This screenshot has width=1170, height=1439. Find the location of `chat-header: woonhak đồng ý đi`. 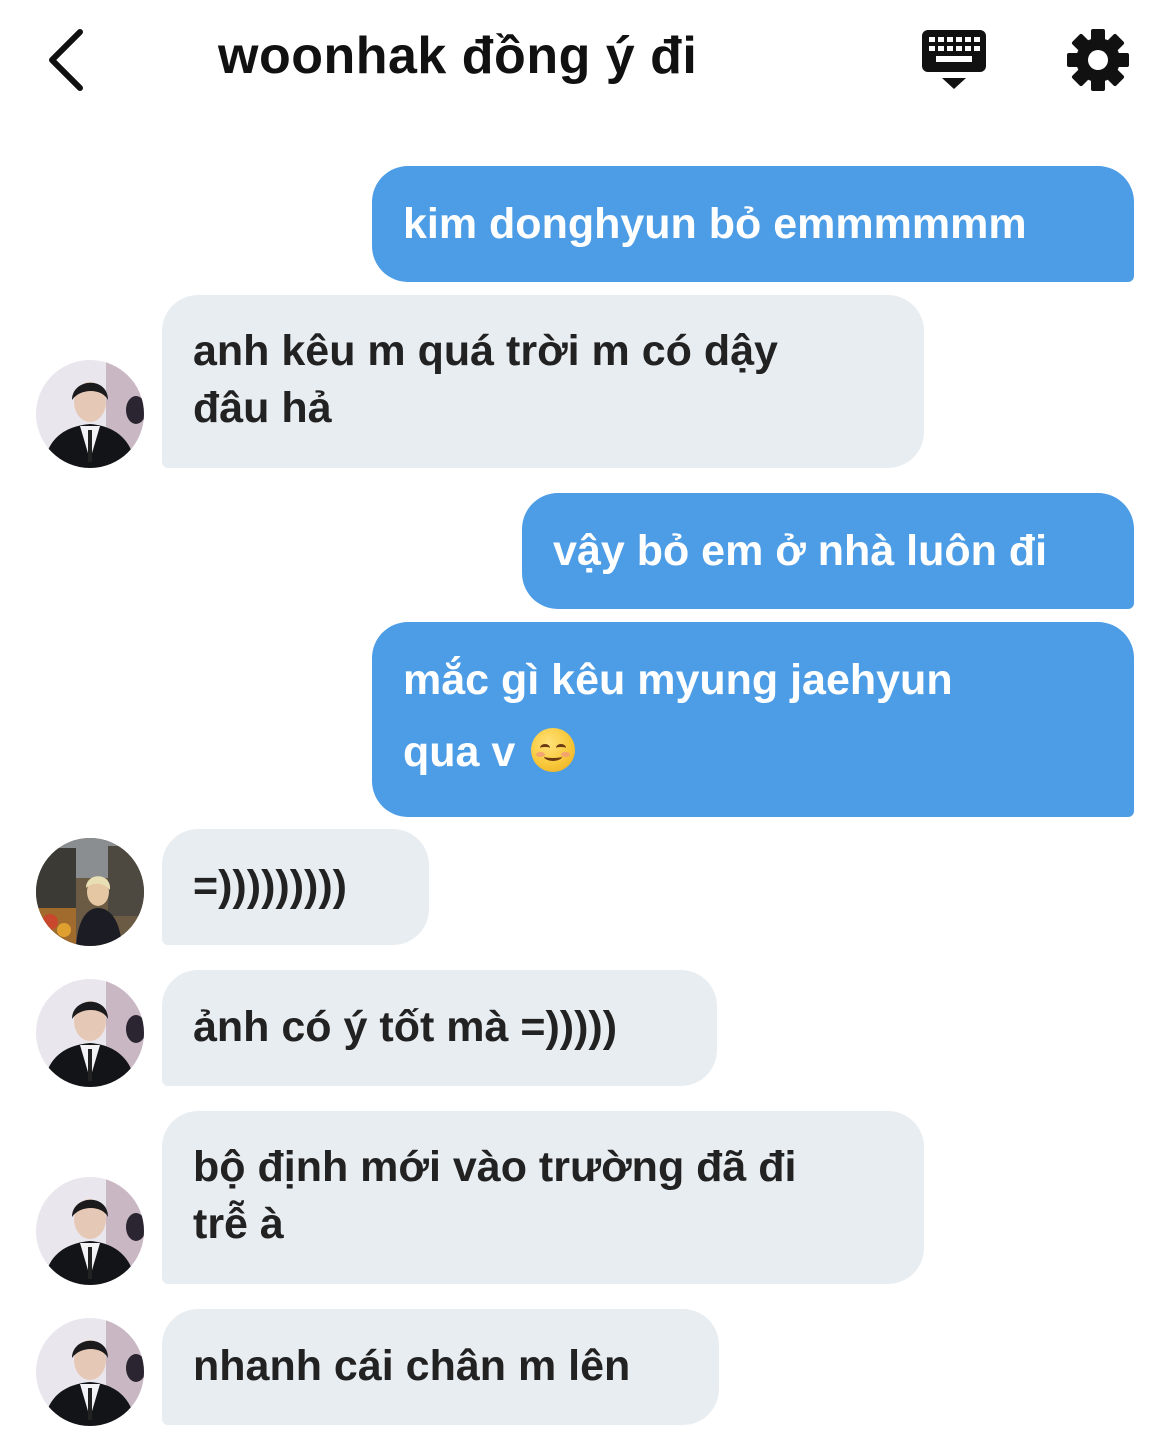

chat-header: woonhak đồng ý đi is located at coordinates (585, 60).